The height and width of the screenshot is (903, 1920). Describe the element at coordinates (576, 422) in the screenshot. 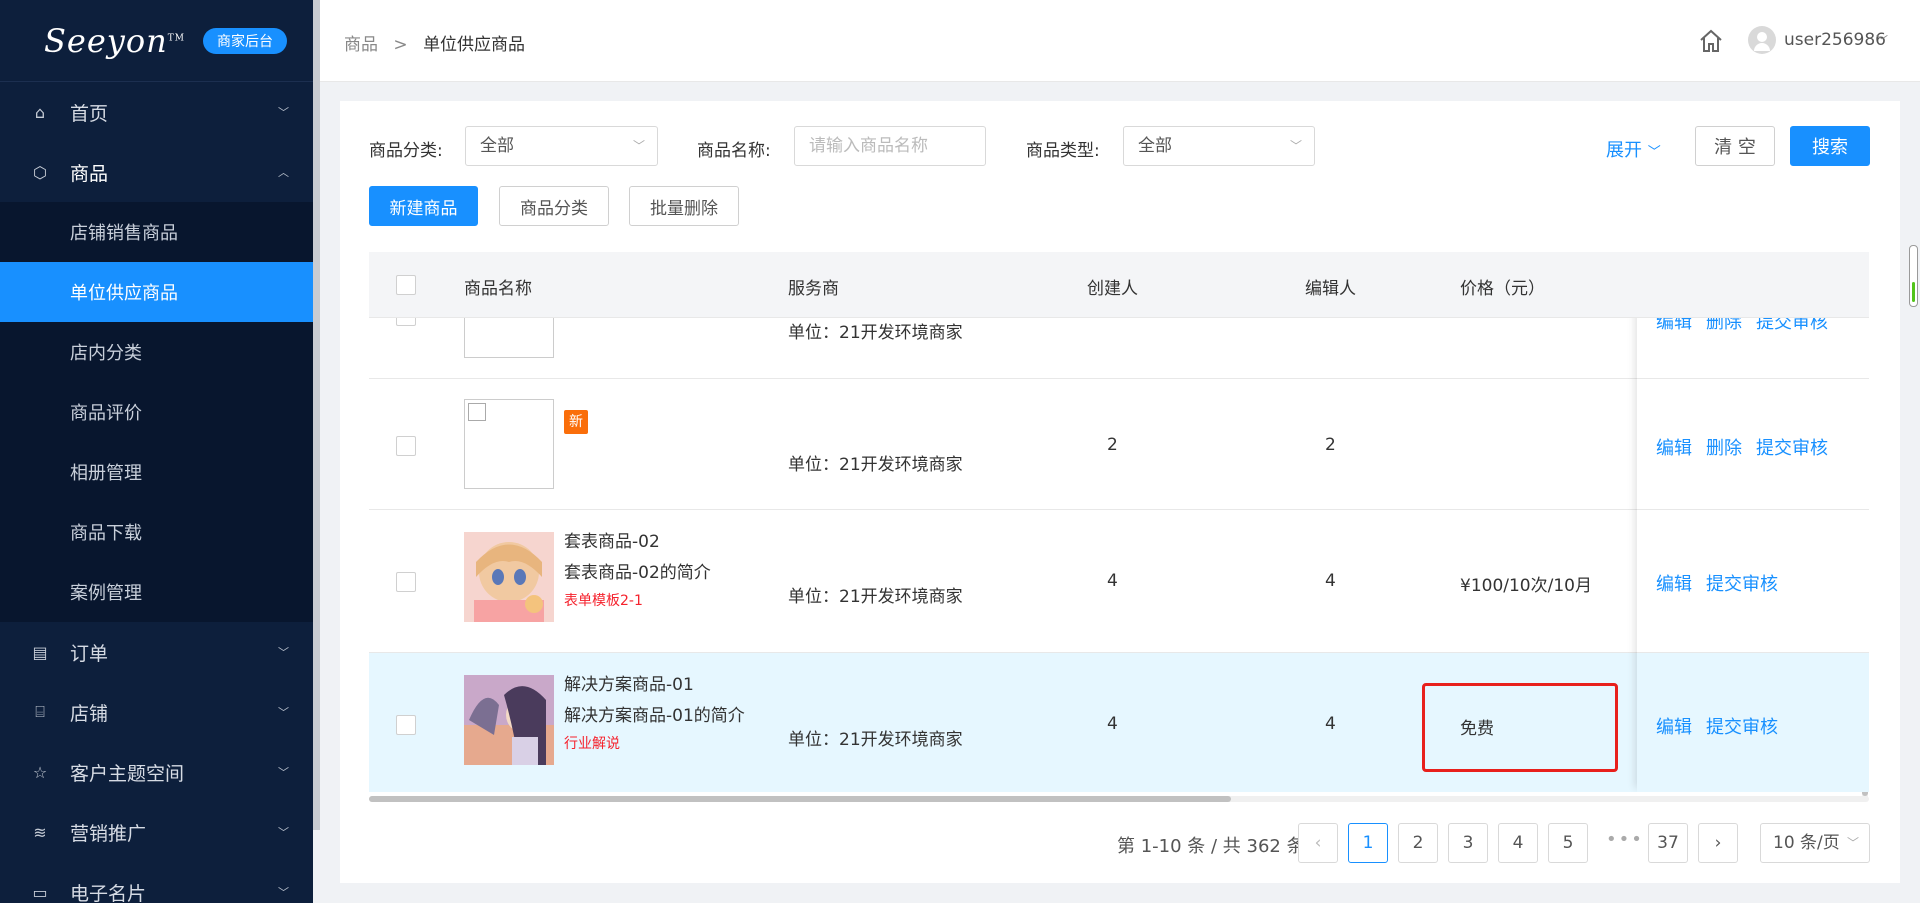

I see `new-badge: 新` at that location.